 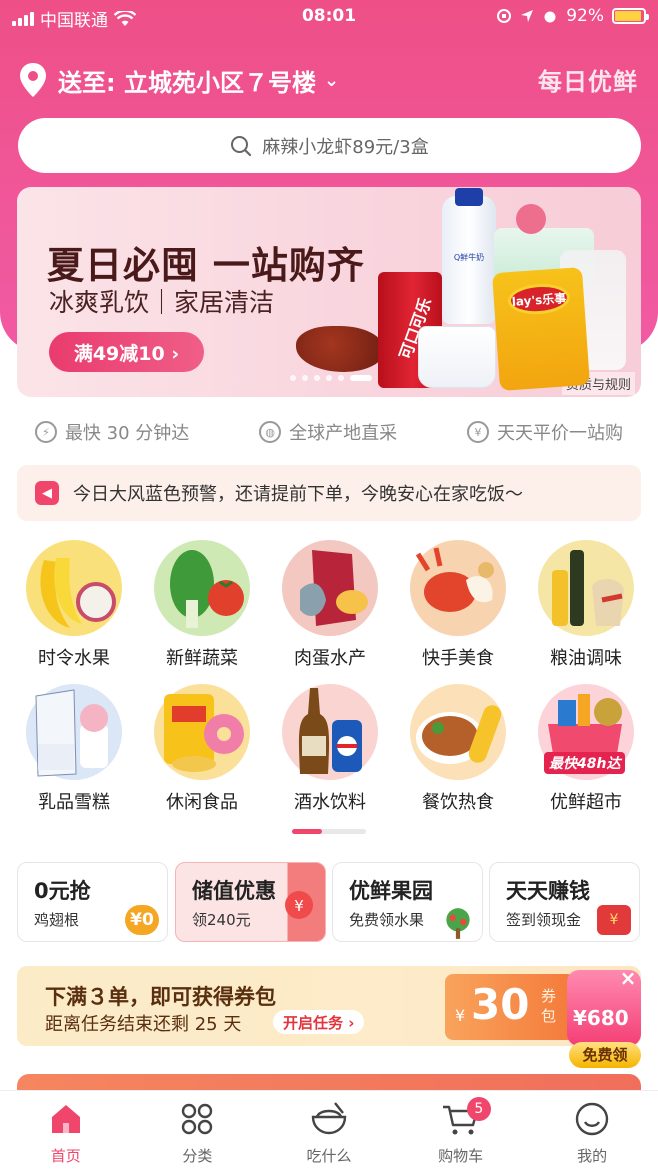 I want to click on close-icon: ×, so click(x=628, y=979).